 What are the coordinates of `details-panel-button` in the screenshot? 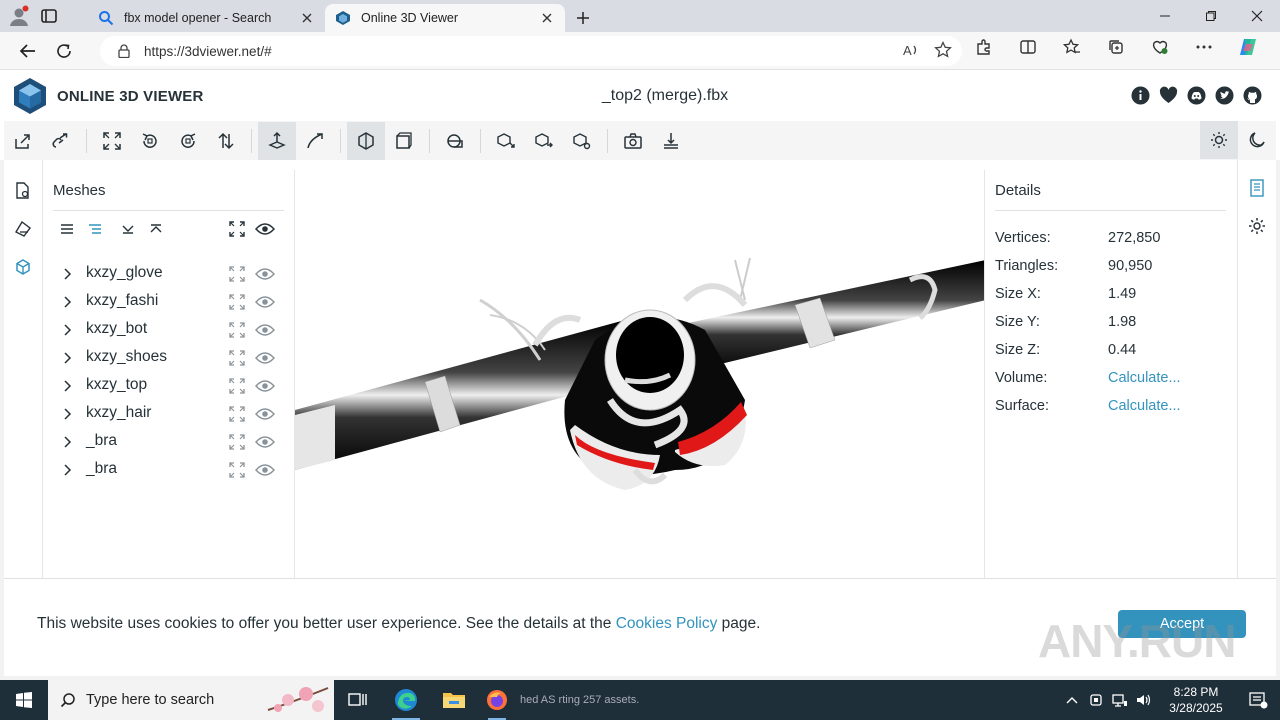 It's located at (1257, 188).